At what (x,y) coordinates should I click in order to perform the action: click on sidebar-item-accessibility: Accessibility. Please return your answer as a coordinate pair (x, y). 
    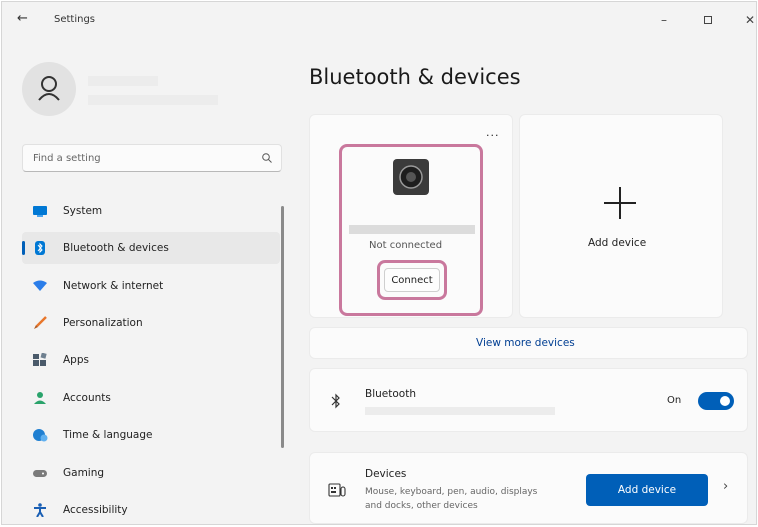
    Looking at the image, I should click on (151, 509).